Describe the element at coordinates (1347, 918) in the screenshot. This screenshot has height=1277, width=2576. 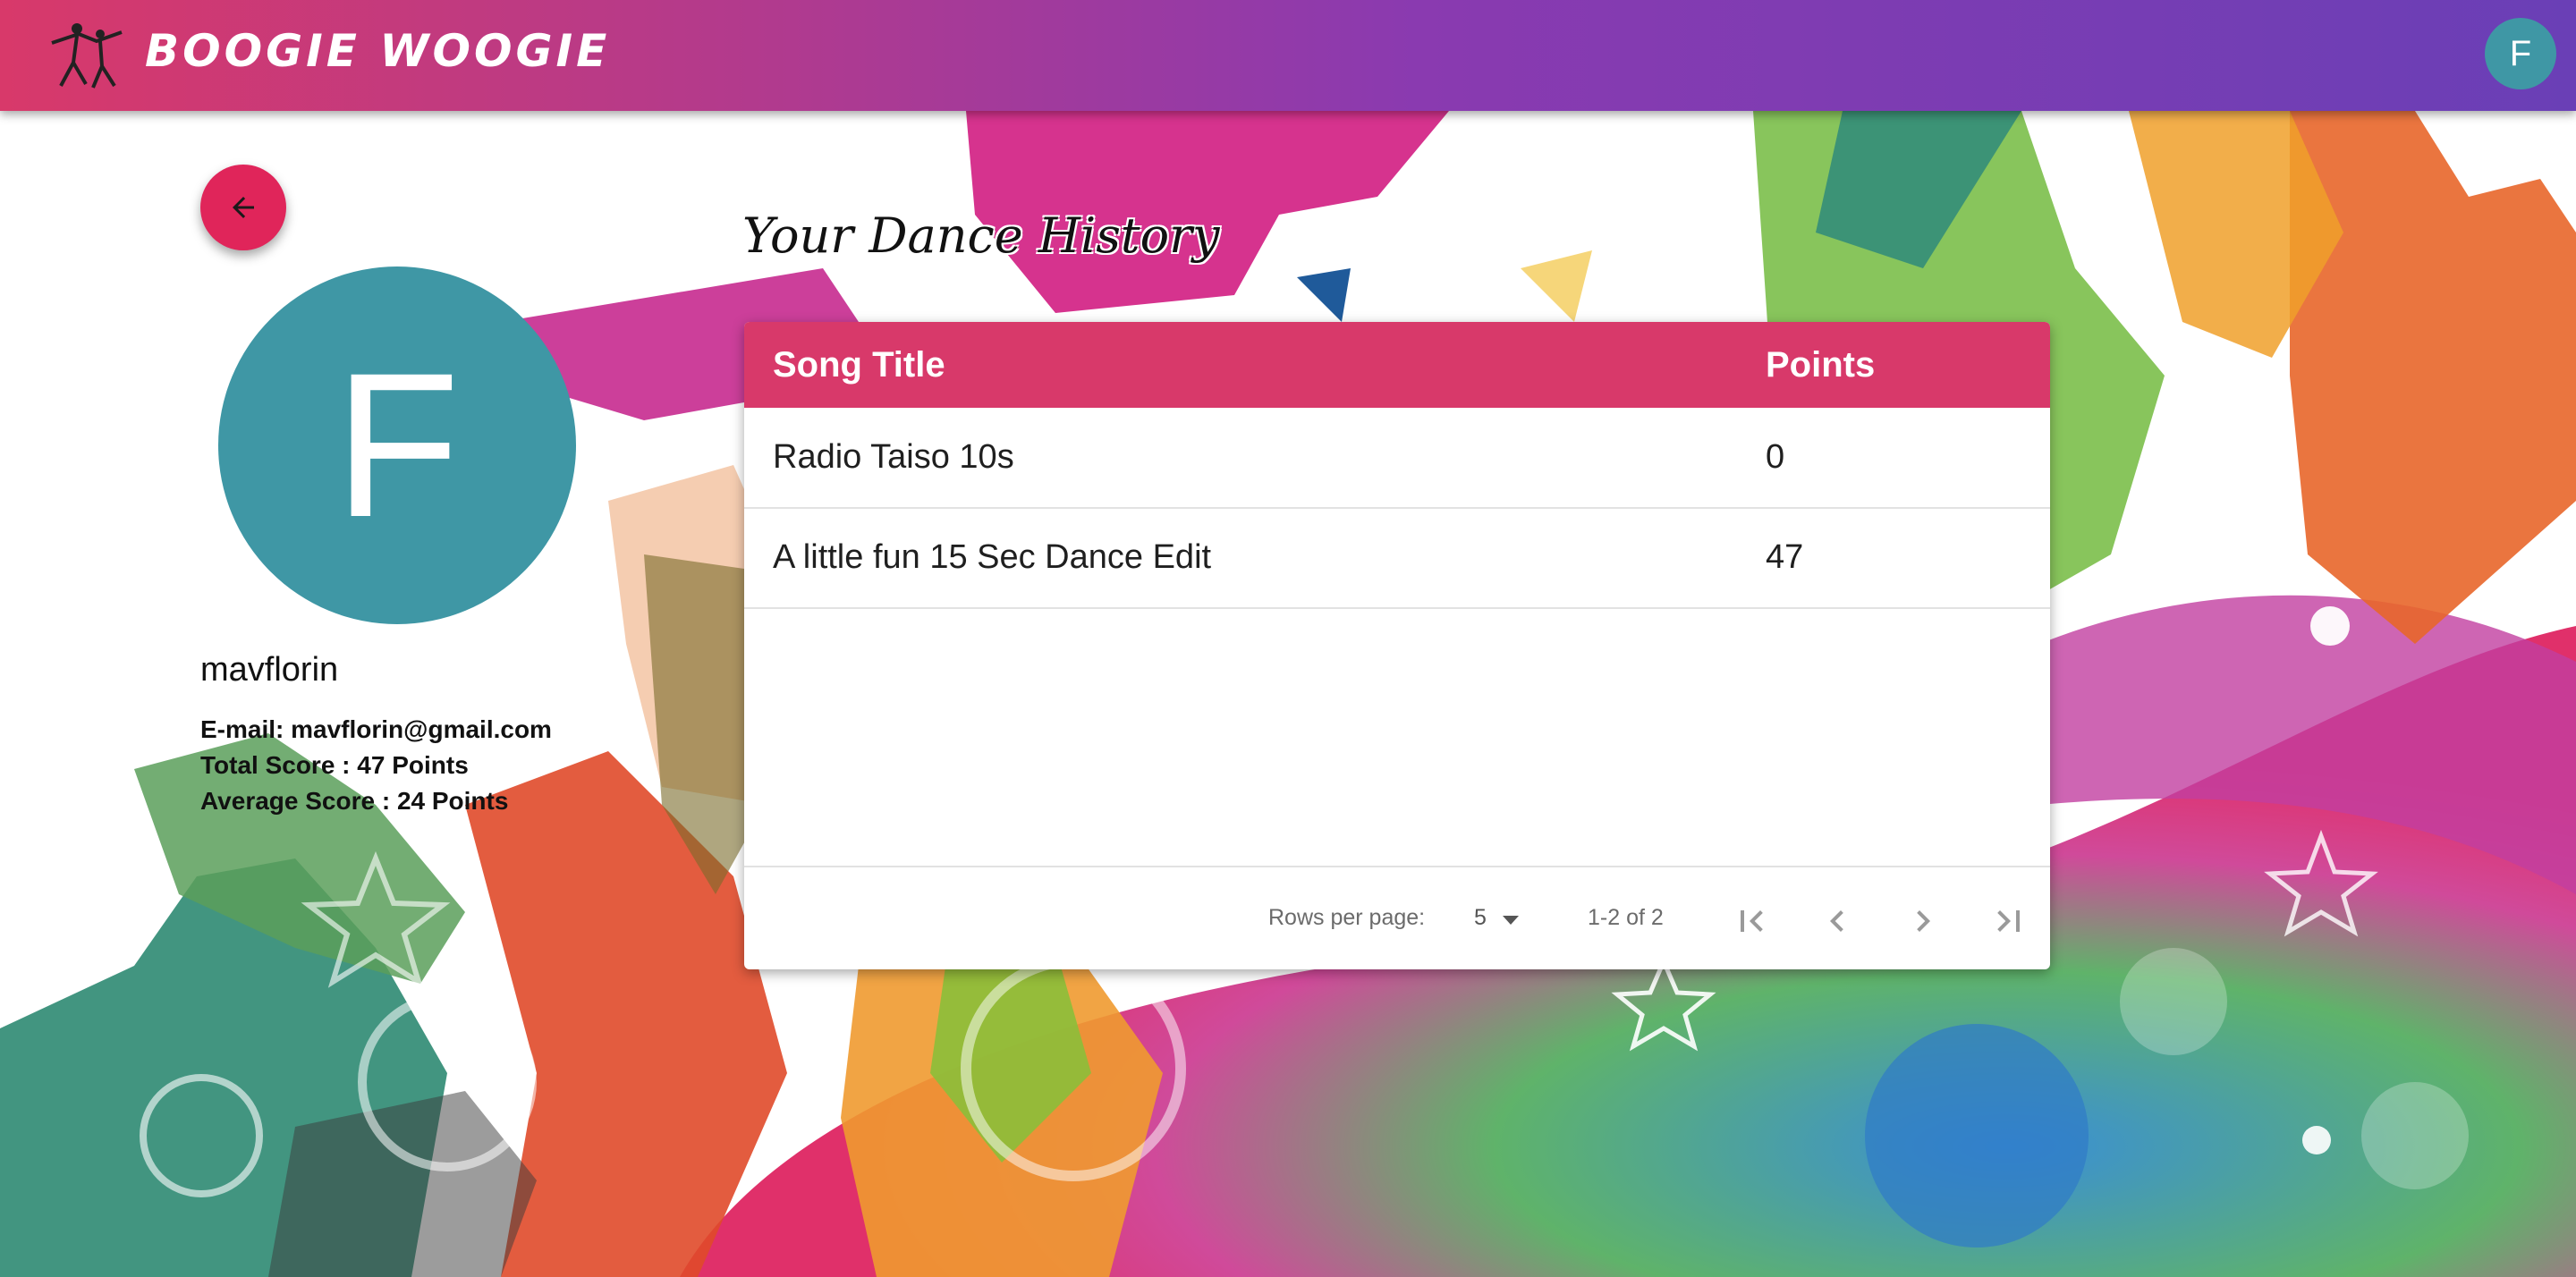
I see `rows-per-page-label: Rows per page:` at that location.